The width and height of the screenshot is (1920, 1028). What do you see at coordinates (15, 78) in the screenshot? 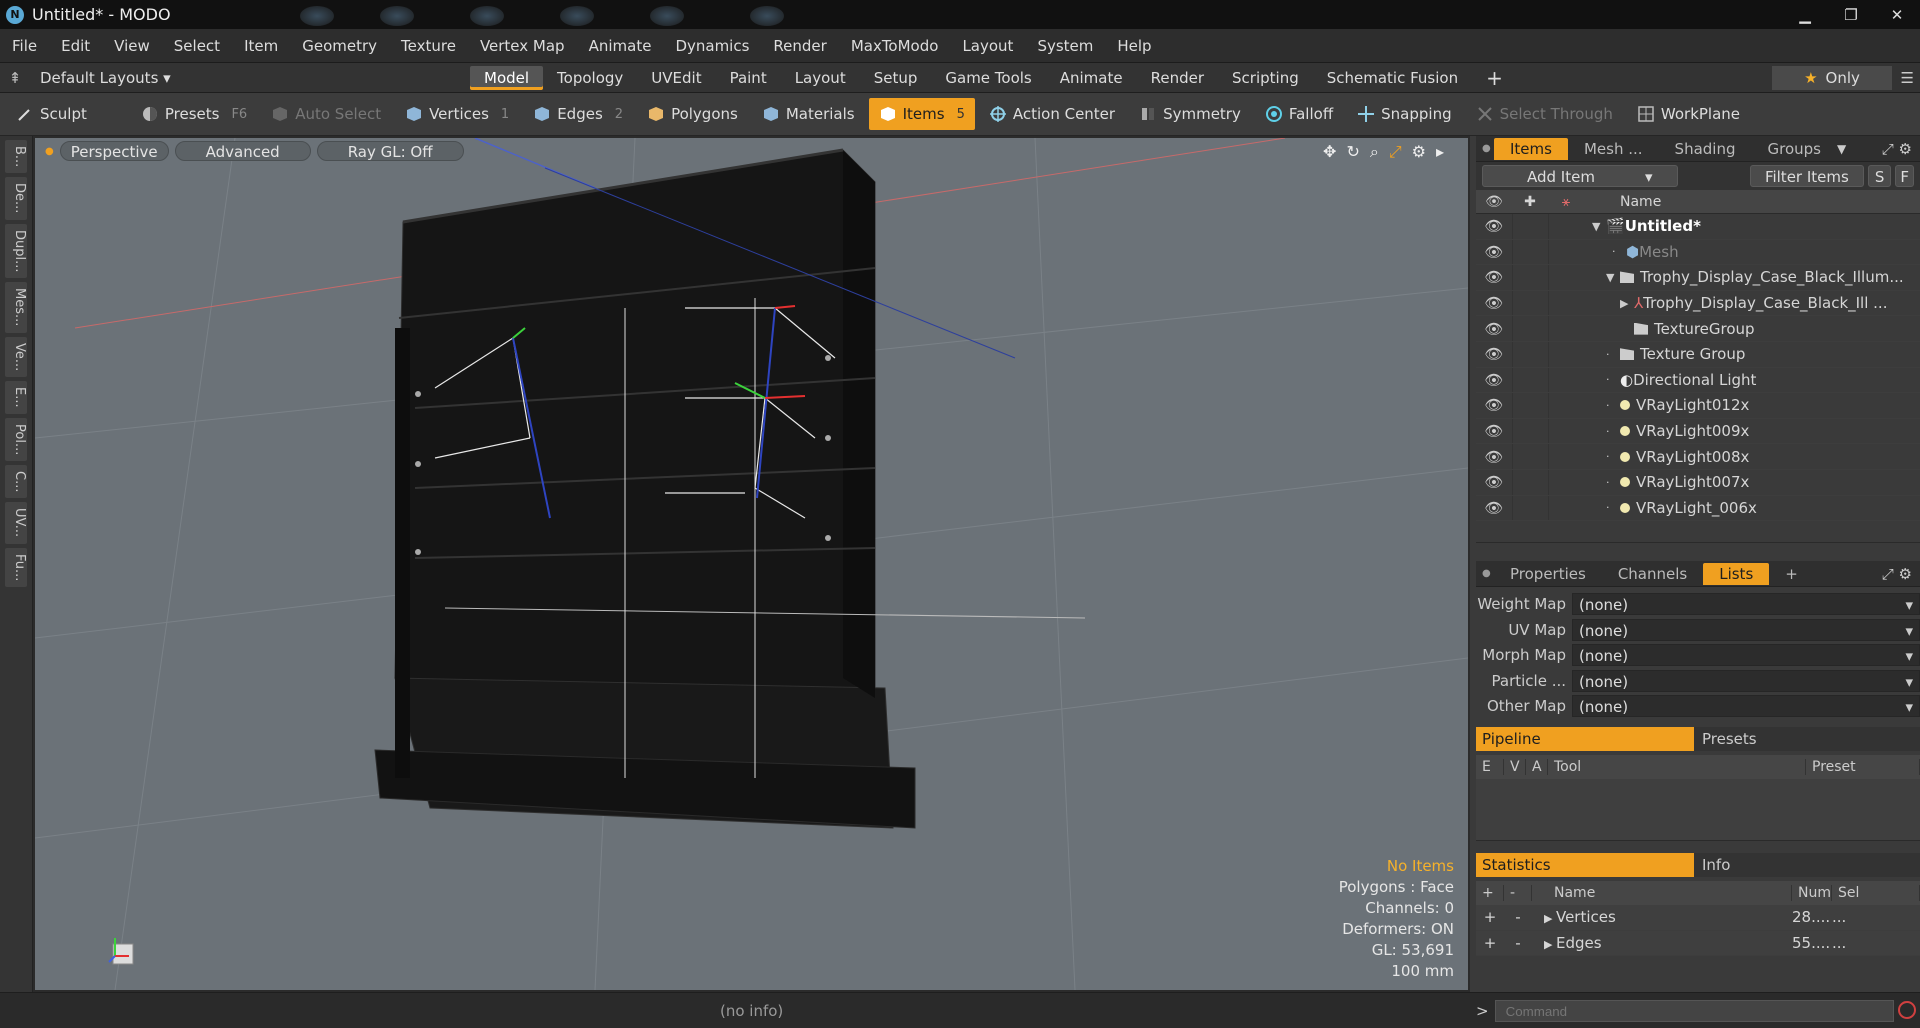
I see `pin-icon: ⇞` at bounding box center [15, 78].